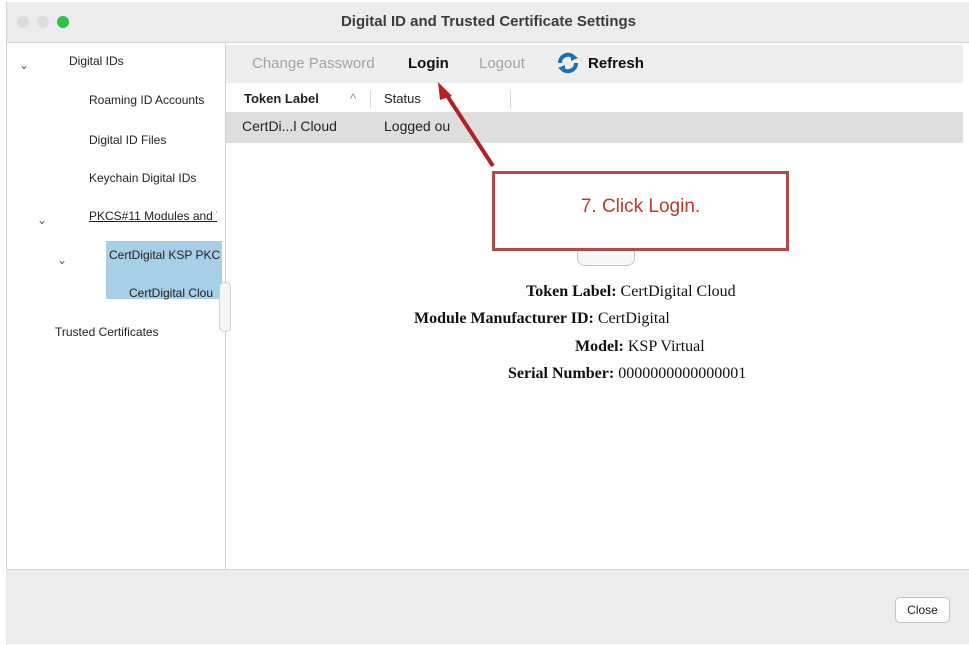  I want to click on annotation-arrow, so click(466, 125).